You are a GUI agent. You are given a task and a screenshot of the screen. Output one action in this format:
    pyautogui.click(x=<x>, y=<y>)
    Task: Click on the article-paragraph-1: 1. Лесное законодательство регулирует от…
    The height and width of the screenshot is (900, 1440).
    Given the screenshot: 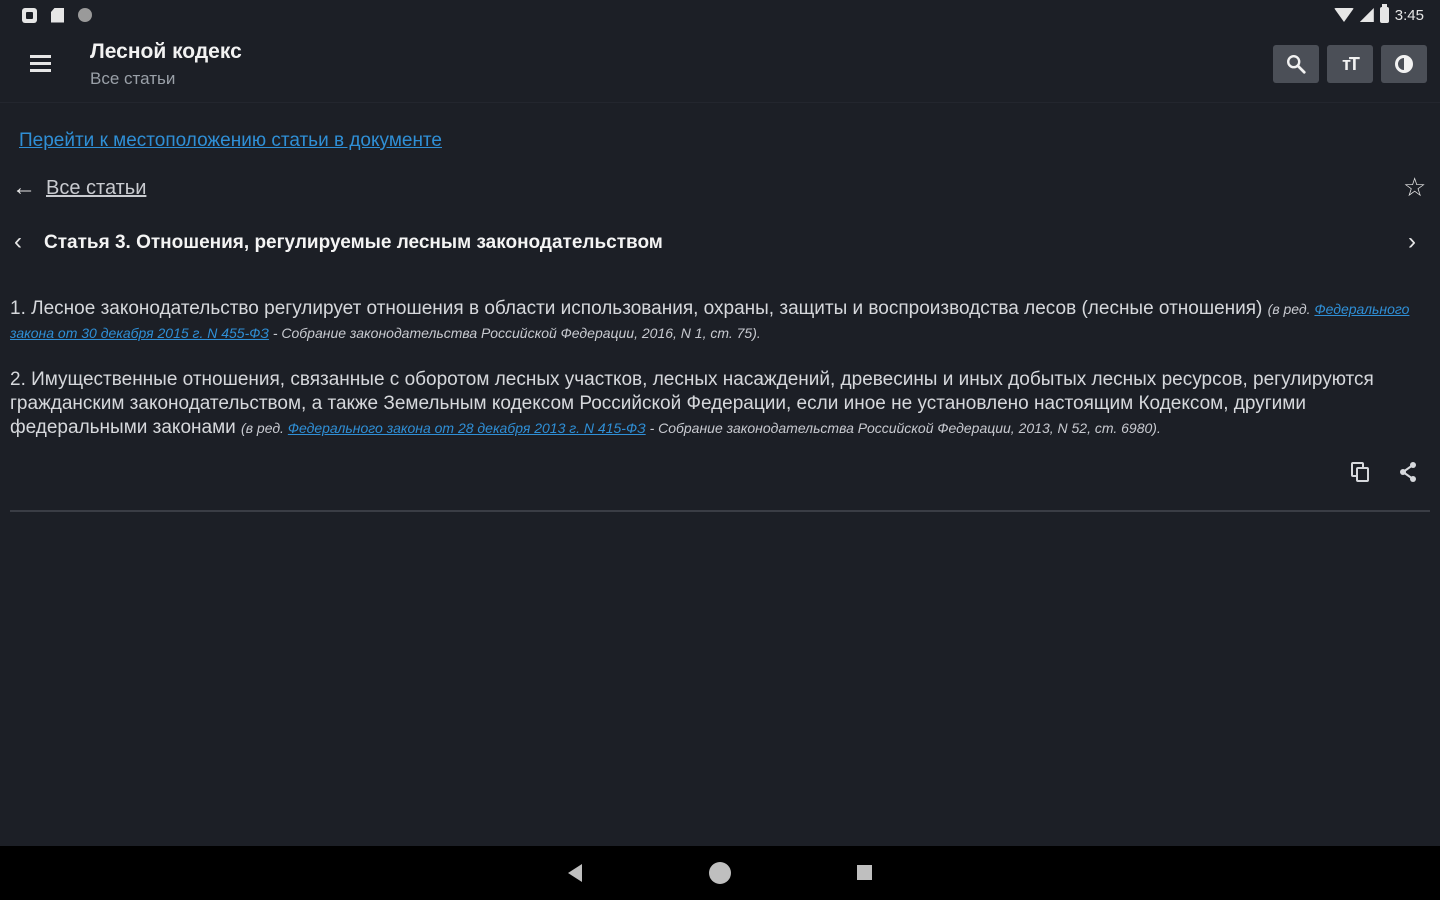 What is the action you would take?
    pyautogui.click(x=720, y=321)
    